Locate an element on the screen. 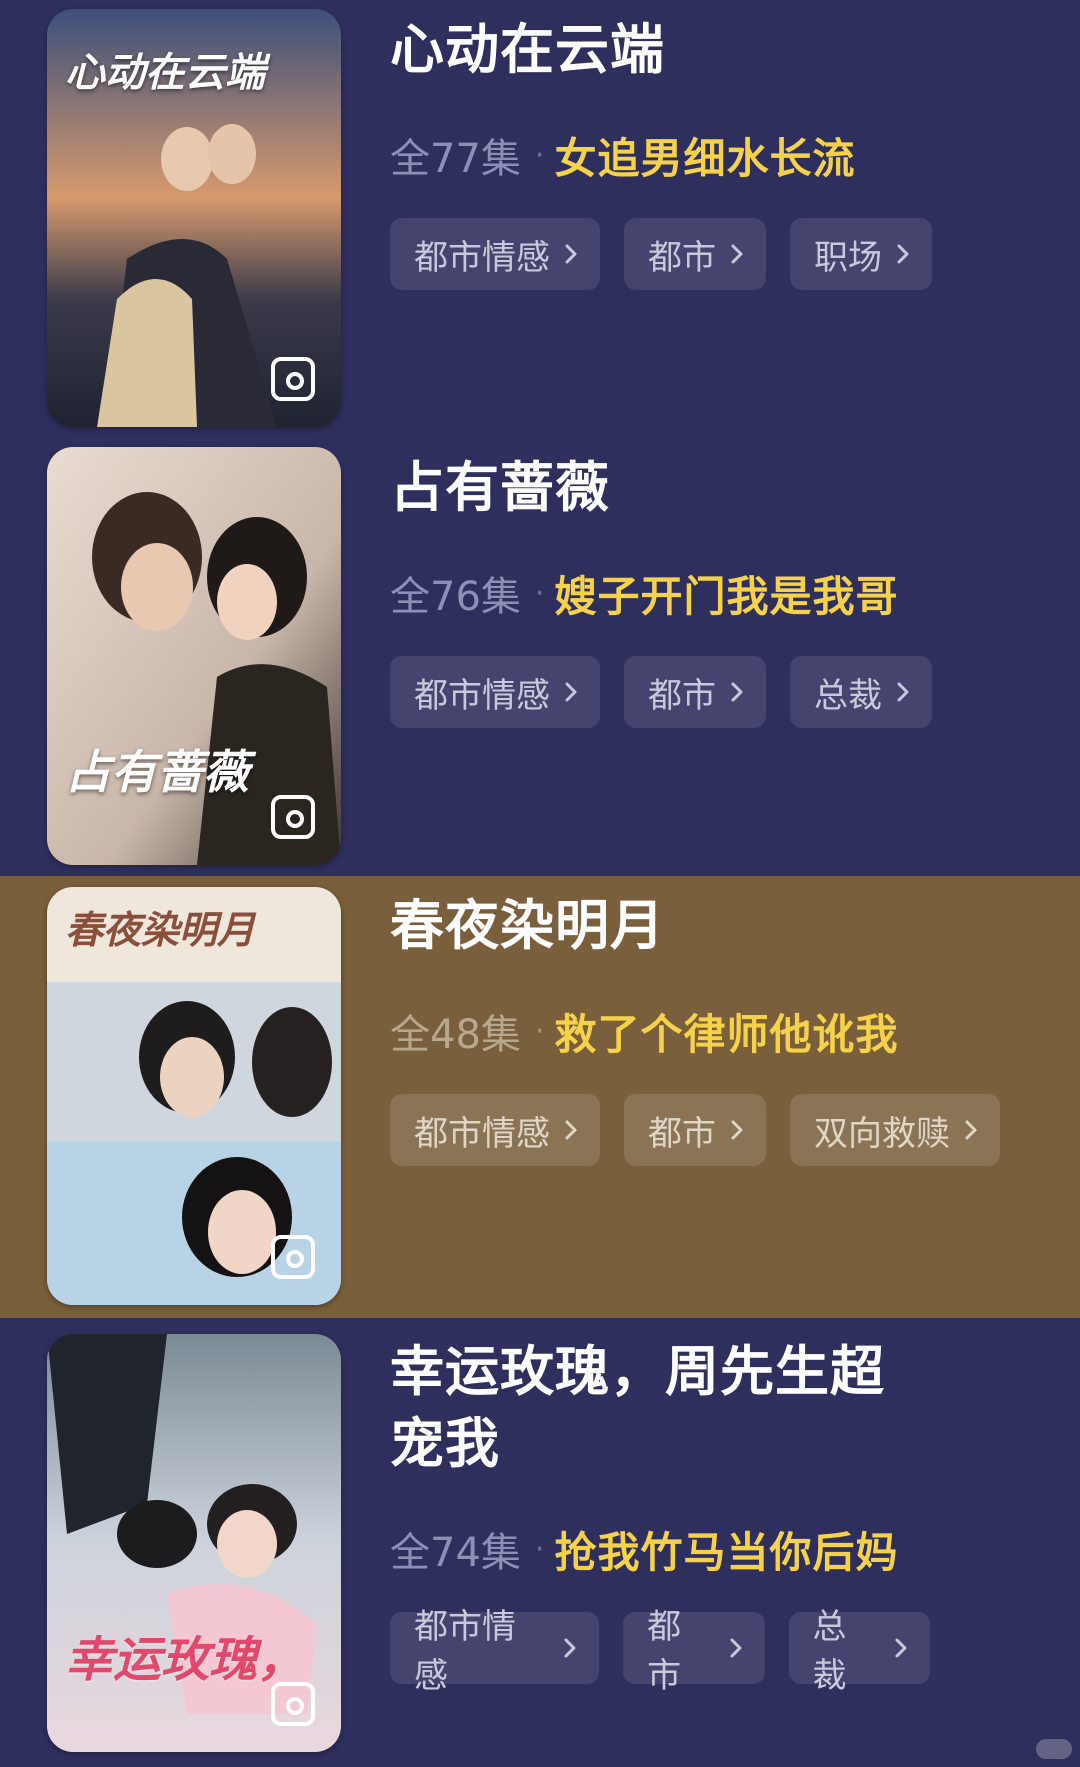 Image resolution: width=1080 pixels, height=1767 pixels. episode-count: 全76集 is located at coordinates (455, 597).